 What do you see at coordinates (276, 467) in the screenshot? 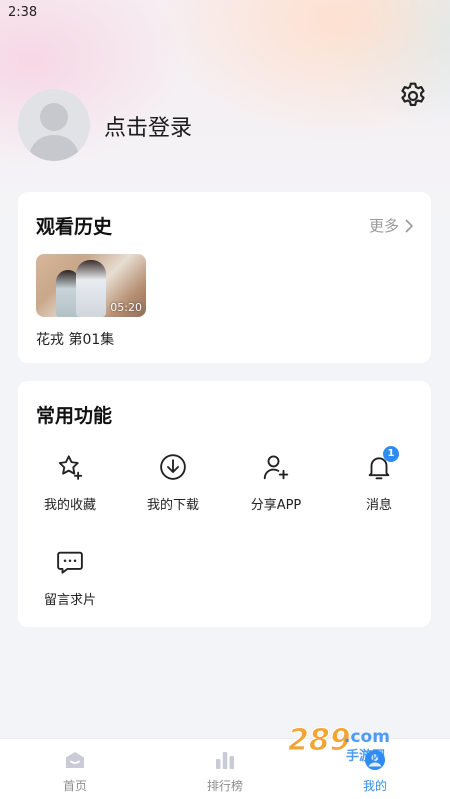
I see `add-user-icon` at bounding box center [276, 467].